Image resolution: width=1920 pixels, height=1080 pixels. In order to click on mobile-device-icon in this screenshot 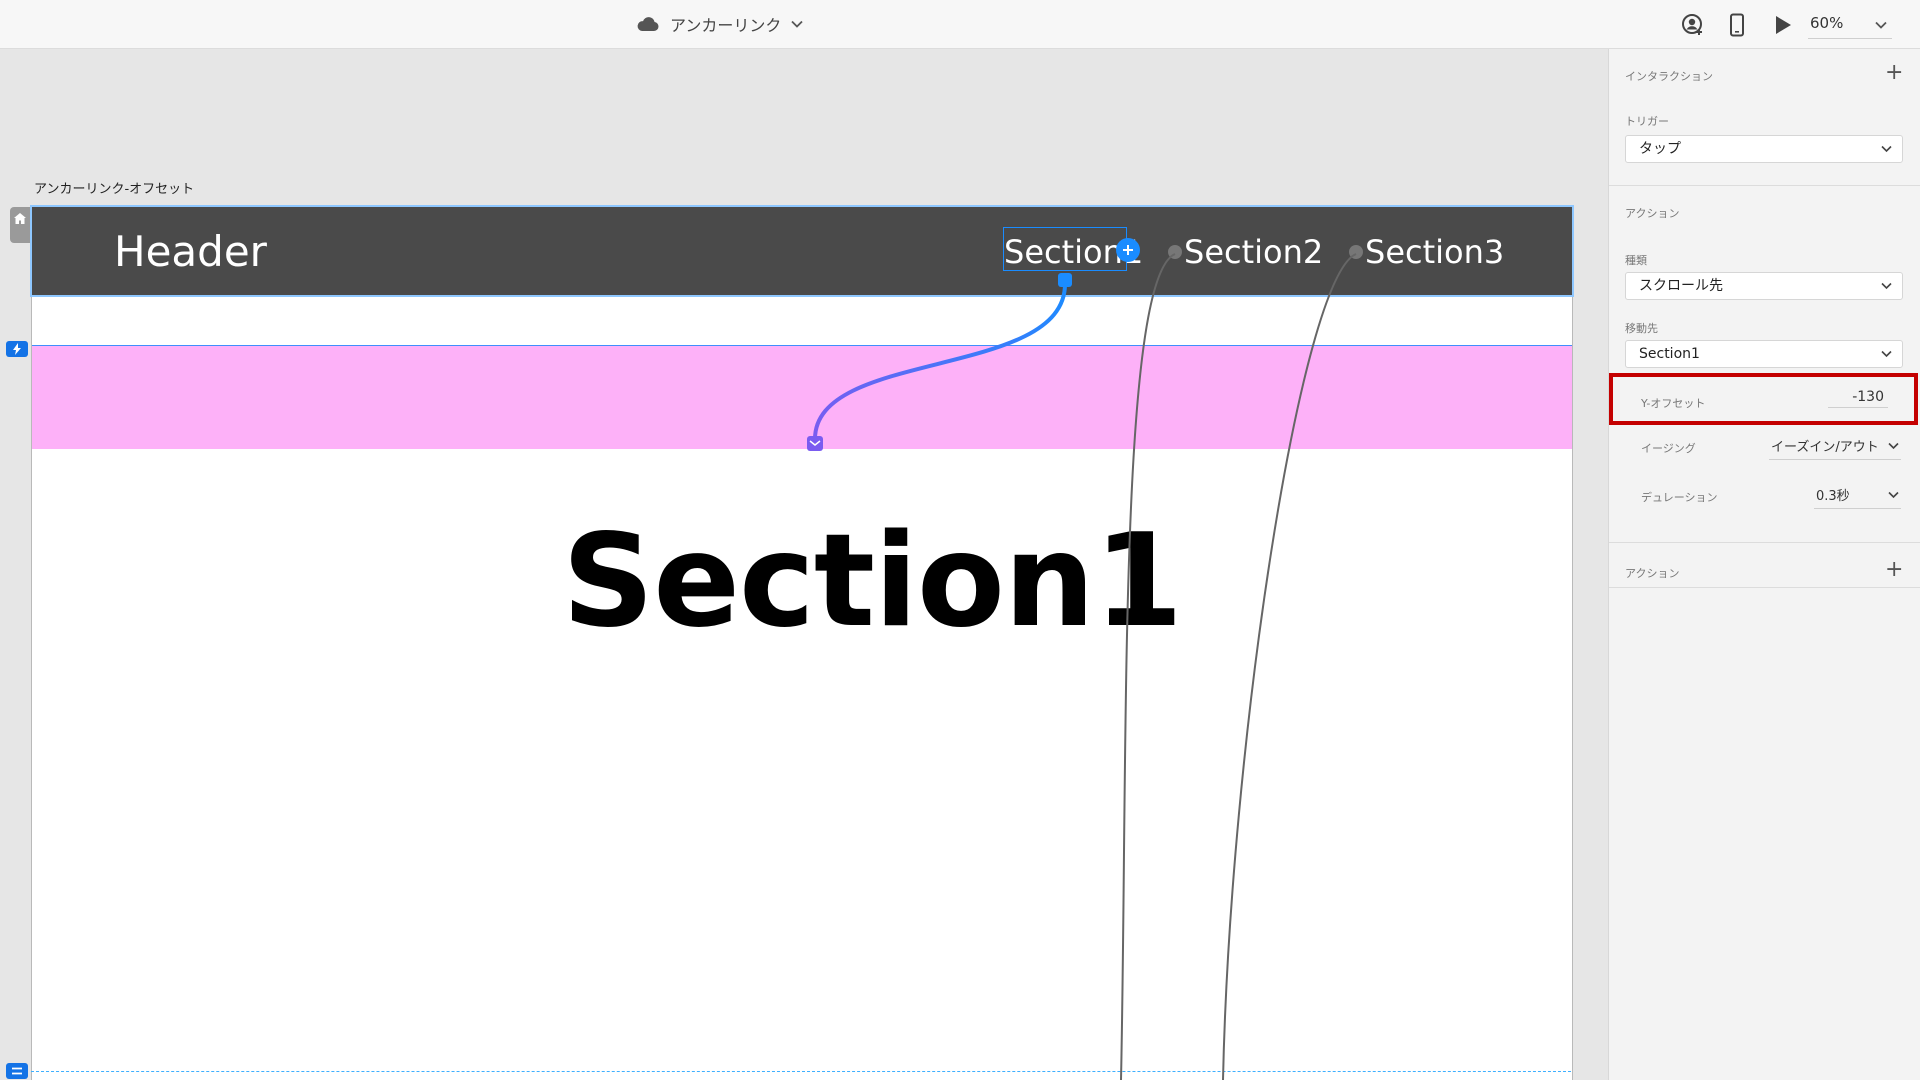, I will do `click(1737, 25)`.